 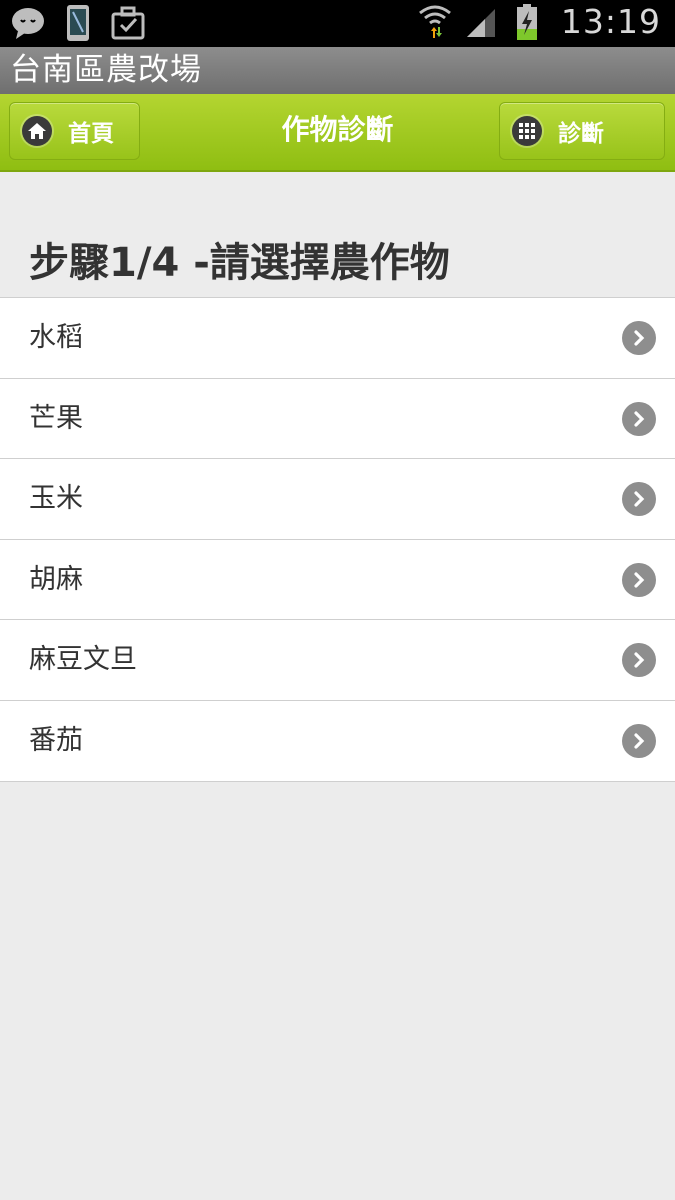 I want to click on list-item-pomelo: 麻豆文旦, so click(x=337, y=660).